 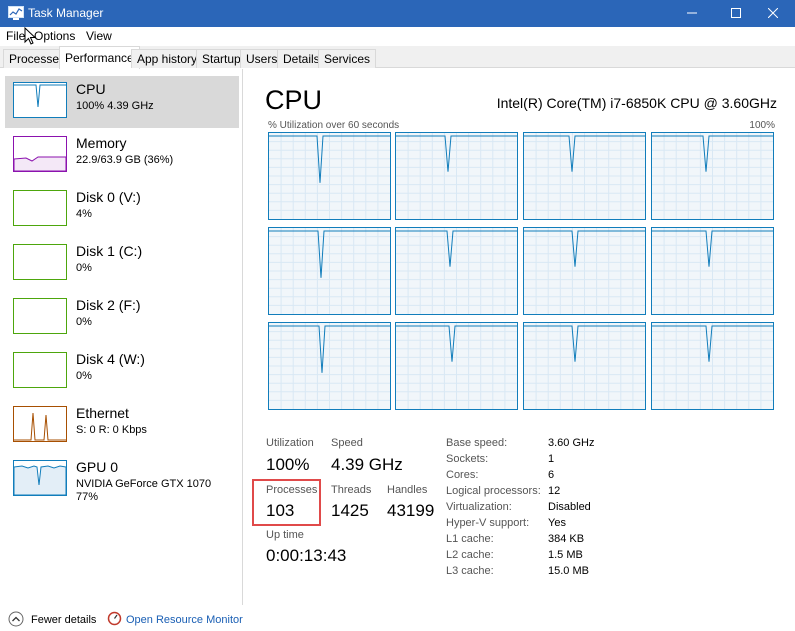 What do you see at coordinates (411, 510) in the screenshot?
I see `handles-value: 43199` at bounding box center [411, 510].